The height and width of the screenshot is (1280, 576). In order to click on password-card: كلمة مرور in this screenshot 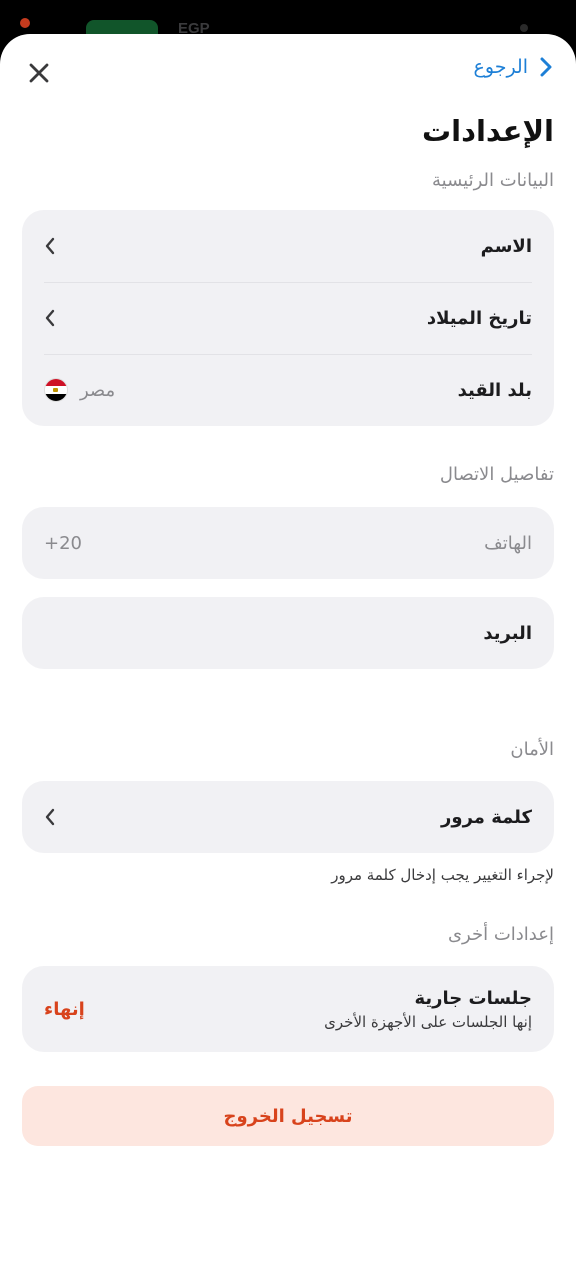, I will do `click(288, 817)`.